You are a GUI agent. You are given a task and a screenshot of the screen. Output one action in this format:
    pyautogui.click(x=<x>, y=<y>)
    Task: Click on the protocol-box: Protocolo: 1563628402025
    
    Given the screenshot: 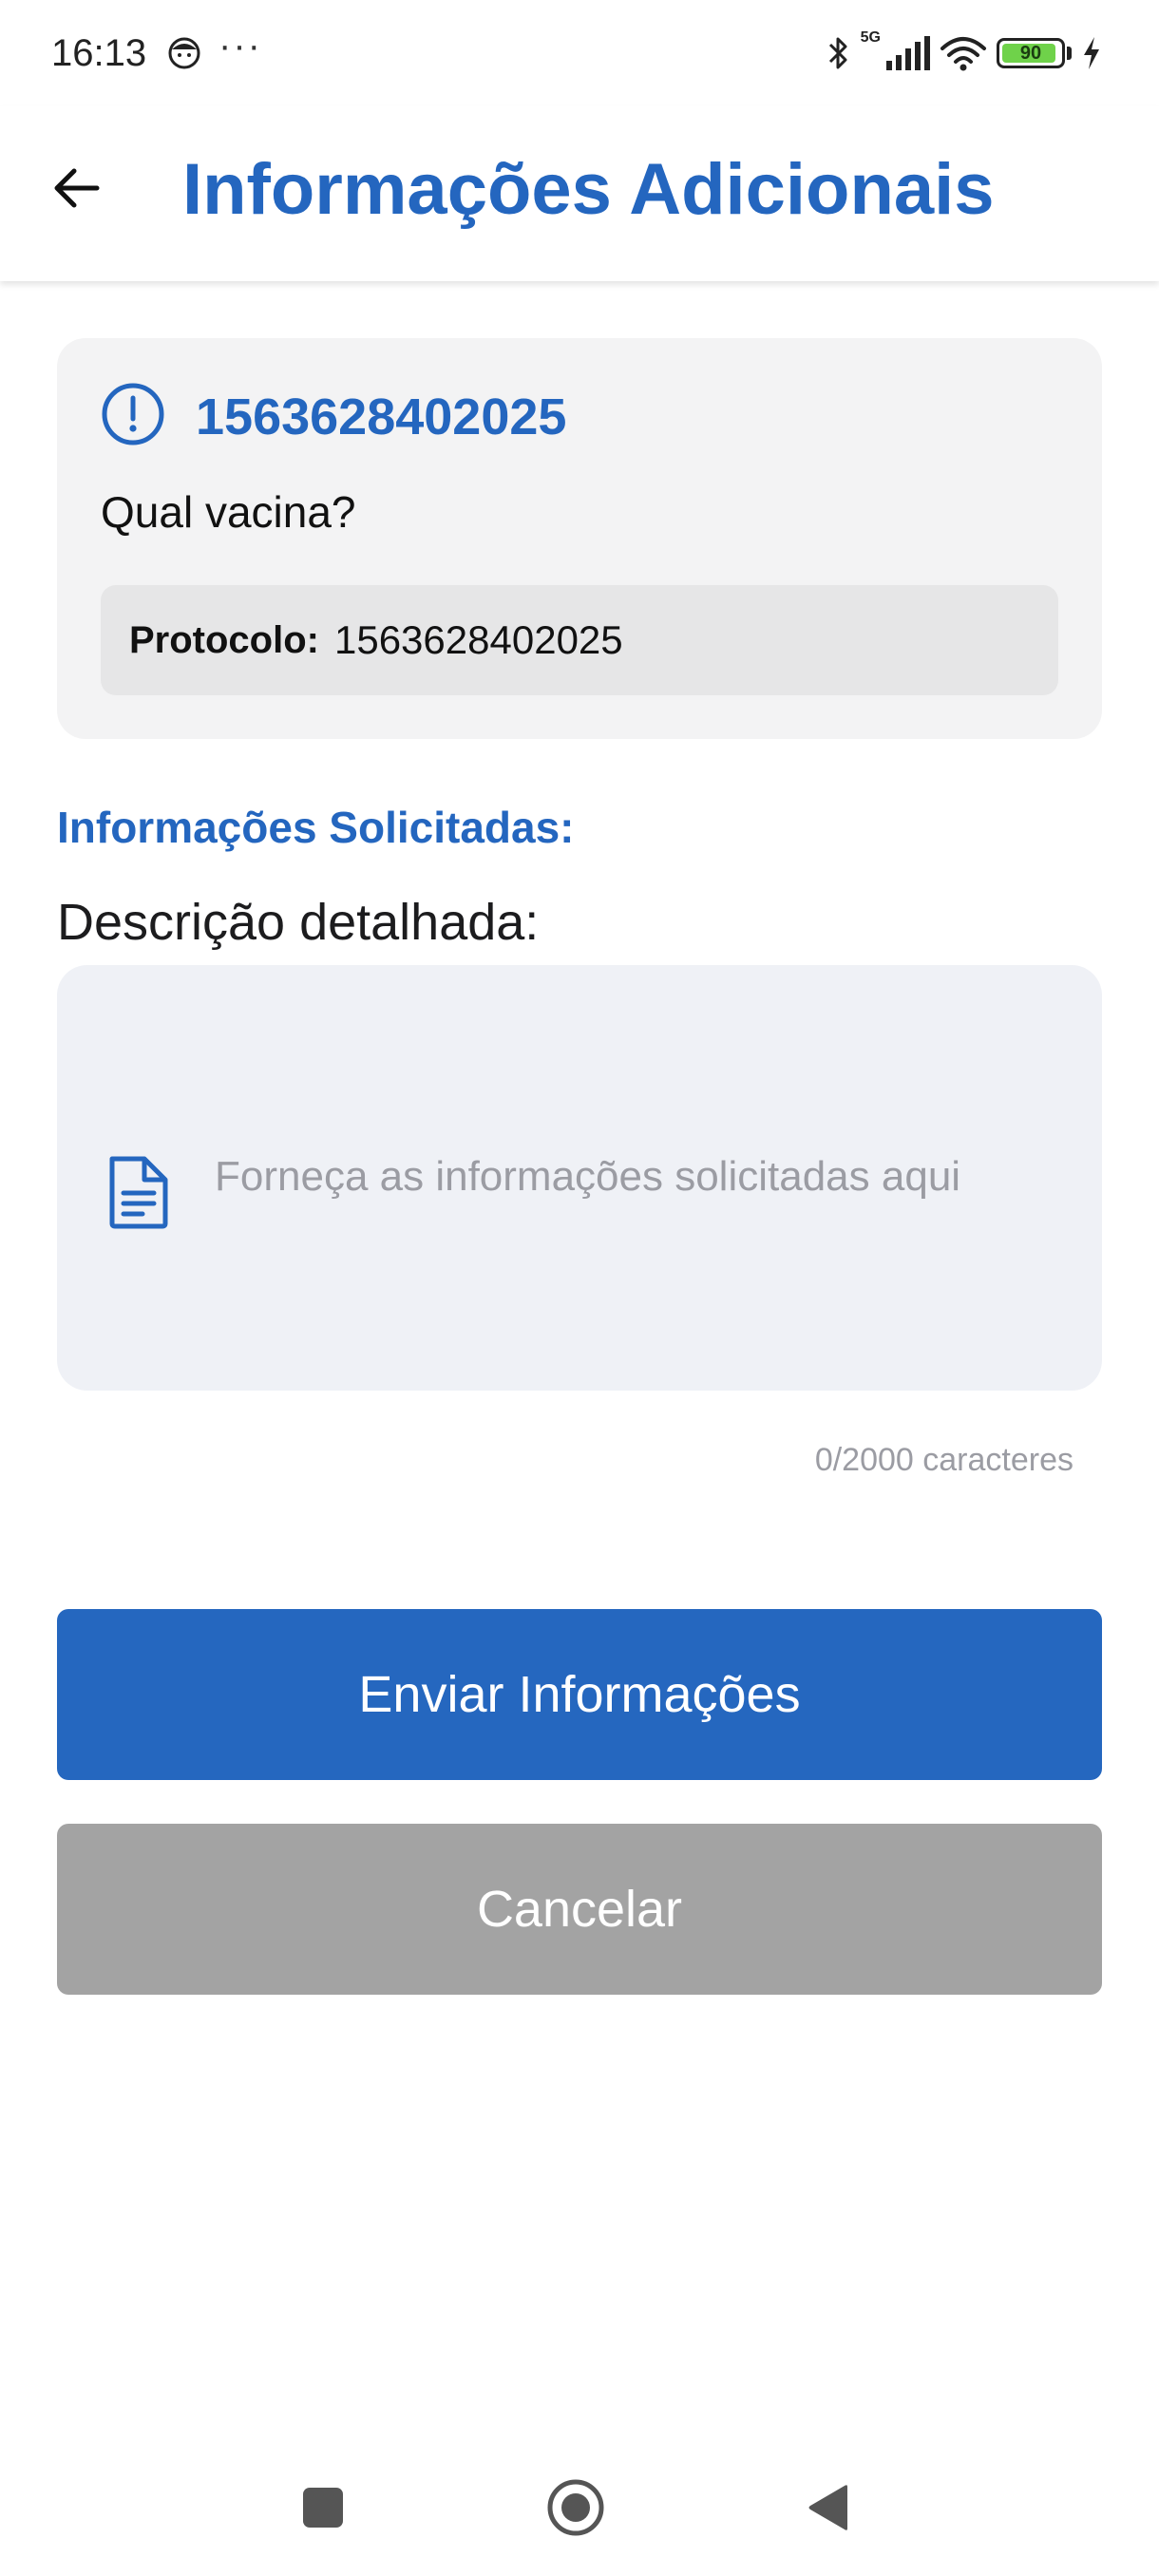 What is the action you would take?
    pyautogui.click(x=579, y=640)
    